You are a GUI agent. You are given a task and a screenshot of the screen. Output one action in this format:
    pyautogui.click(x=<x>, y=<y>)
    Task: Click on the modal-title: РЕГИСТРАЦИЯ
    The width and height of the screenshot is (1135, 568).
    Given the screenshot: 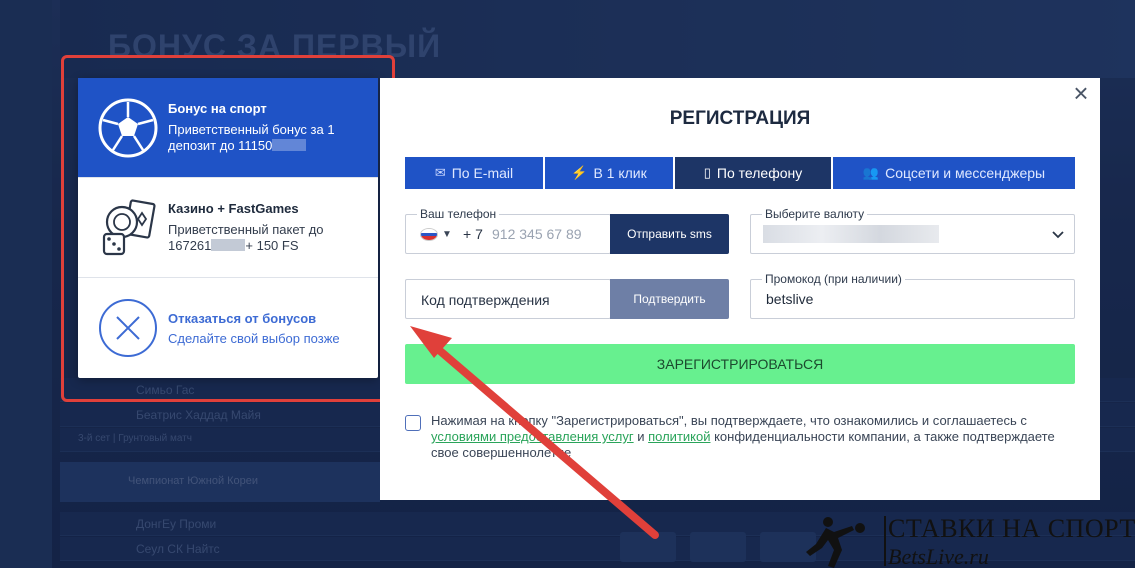 What is the action you would take?
    pyautogui.click(x=740, y=118)
    